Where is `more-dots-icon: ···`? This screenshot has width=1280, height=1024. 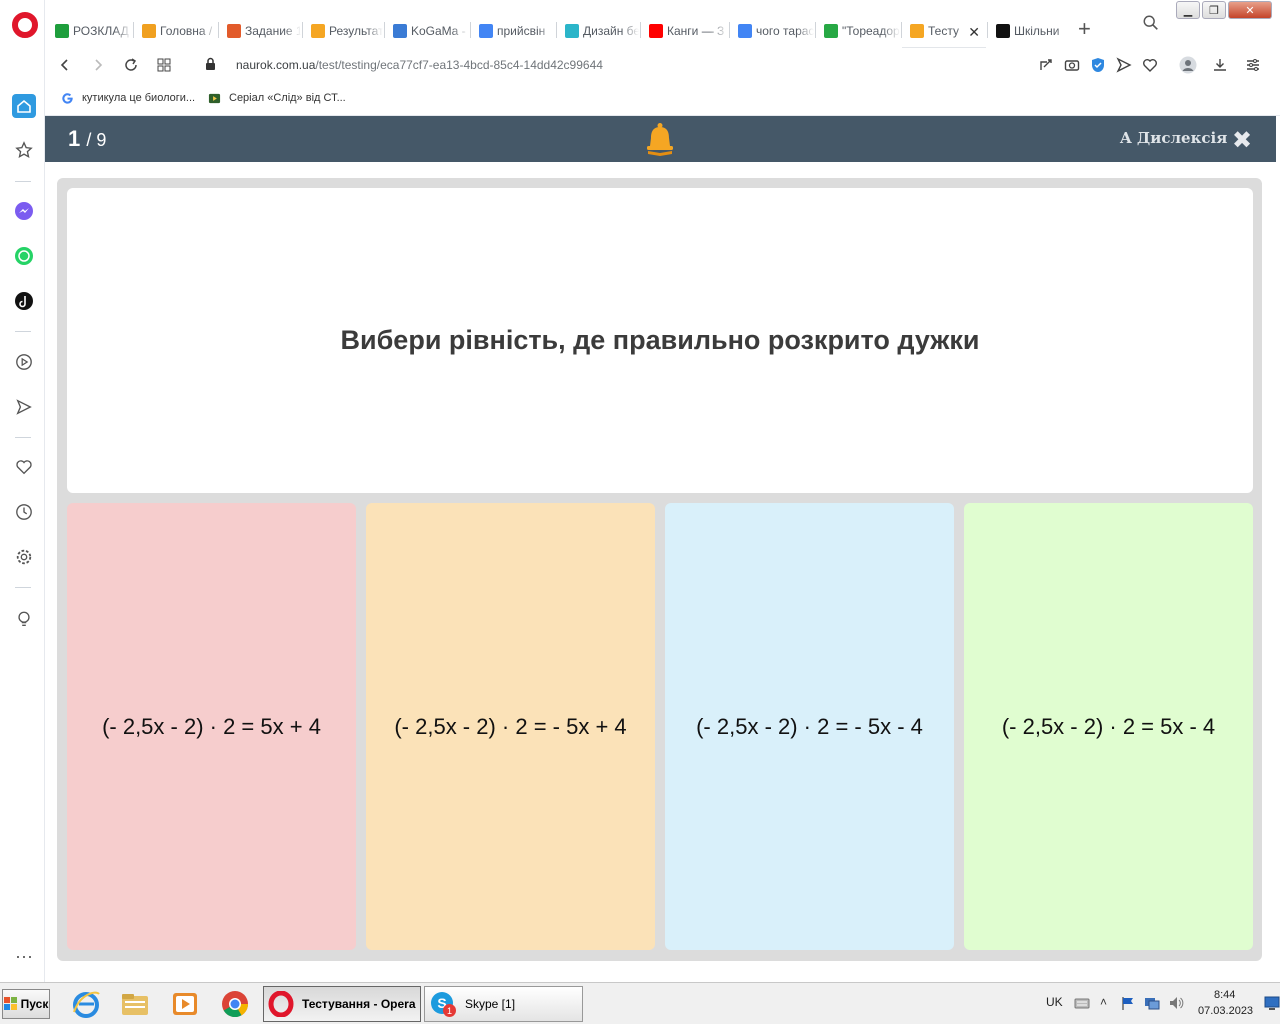
more-dots-icon: ··· is located at coordinates (24, 956).